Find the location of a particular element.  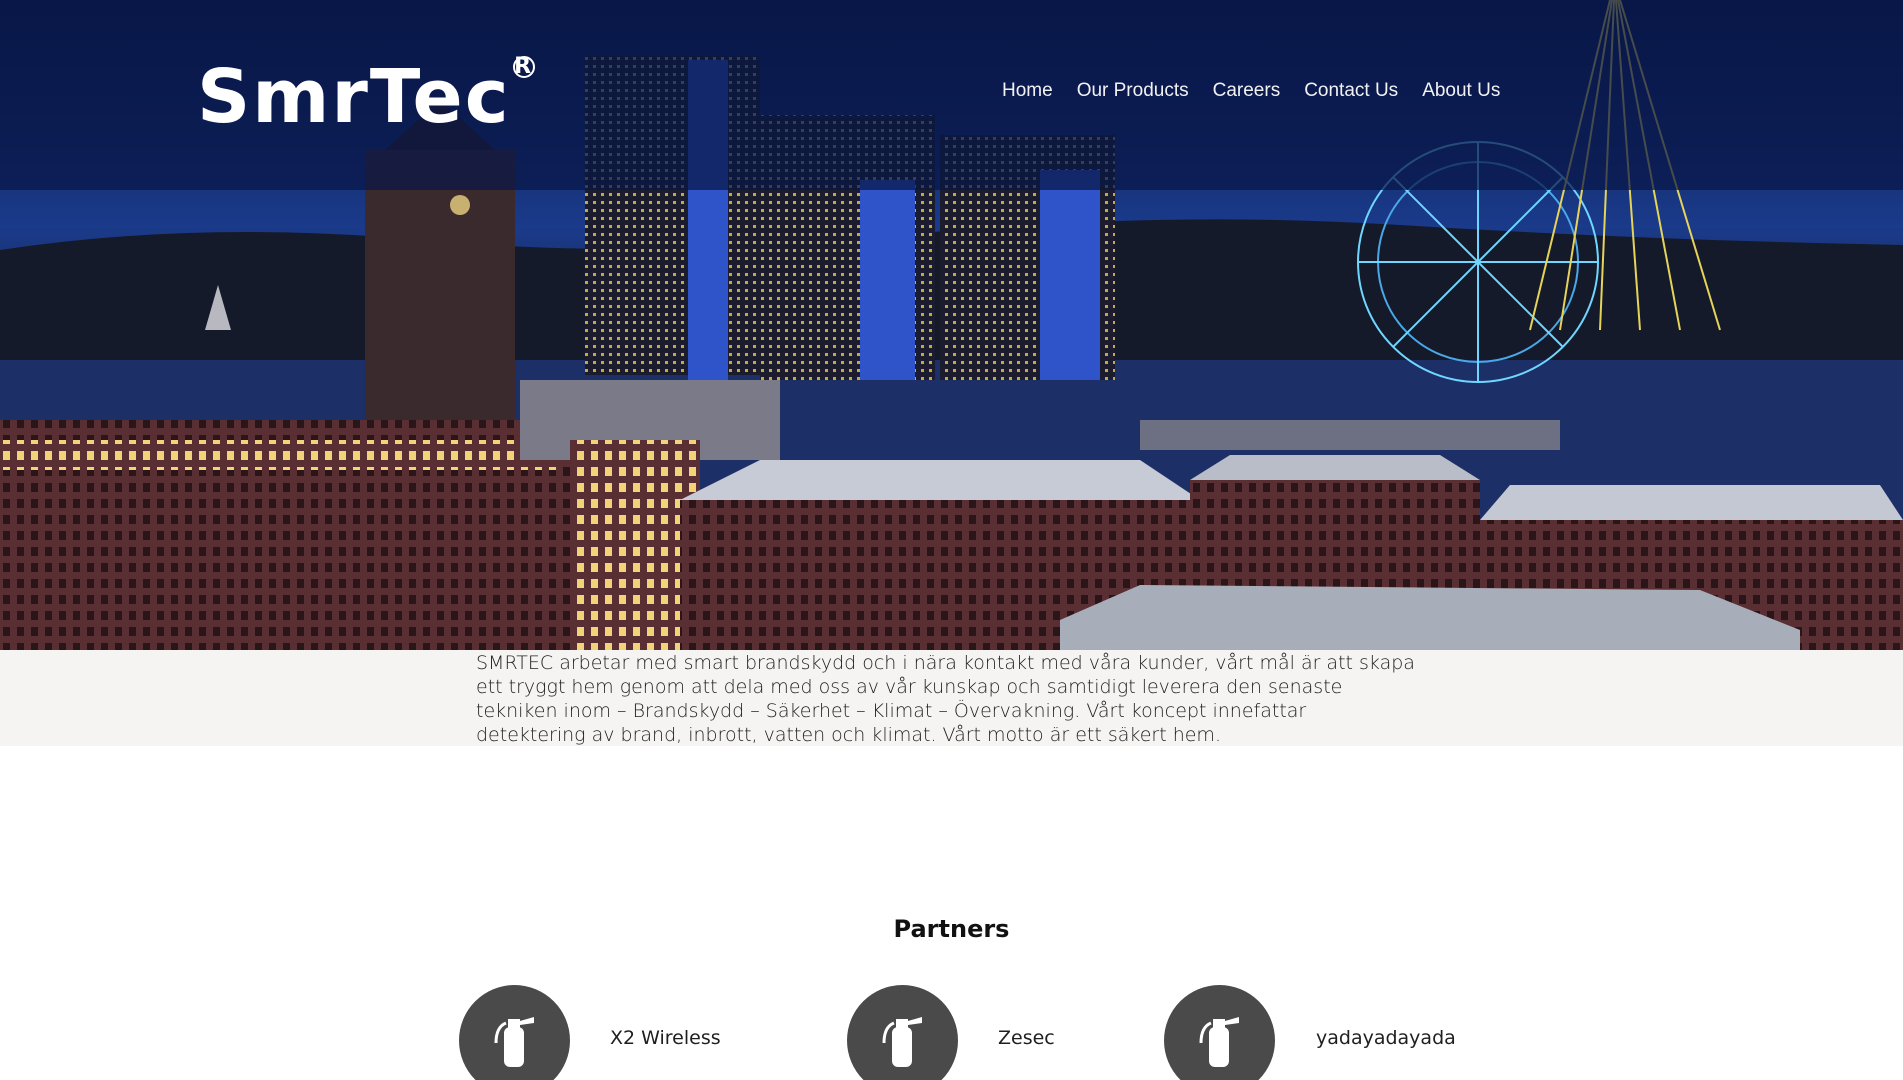

smrtec-logo: SmrTec R is located at coordinates (366, 97).